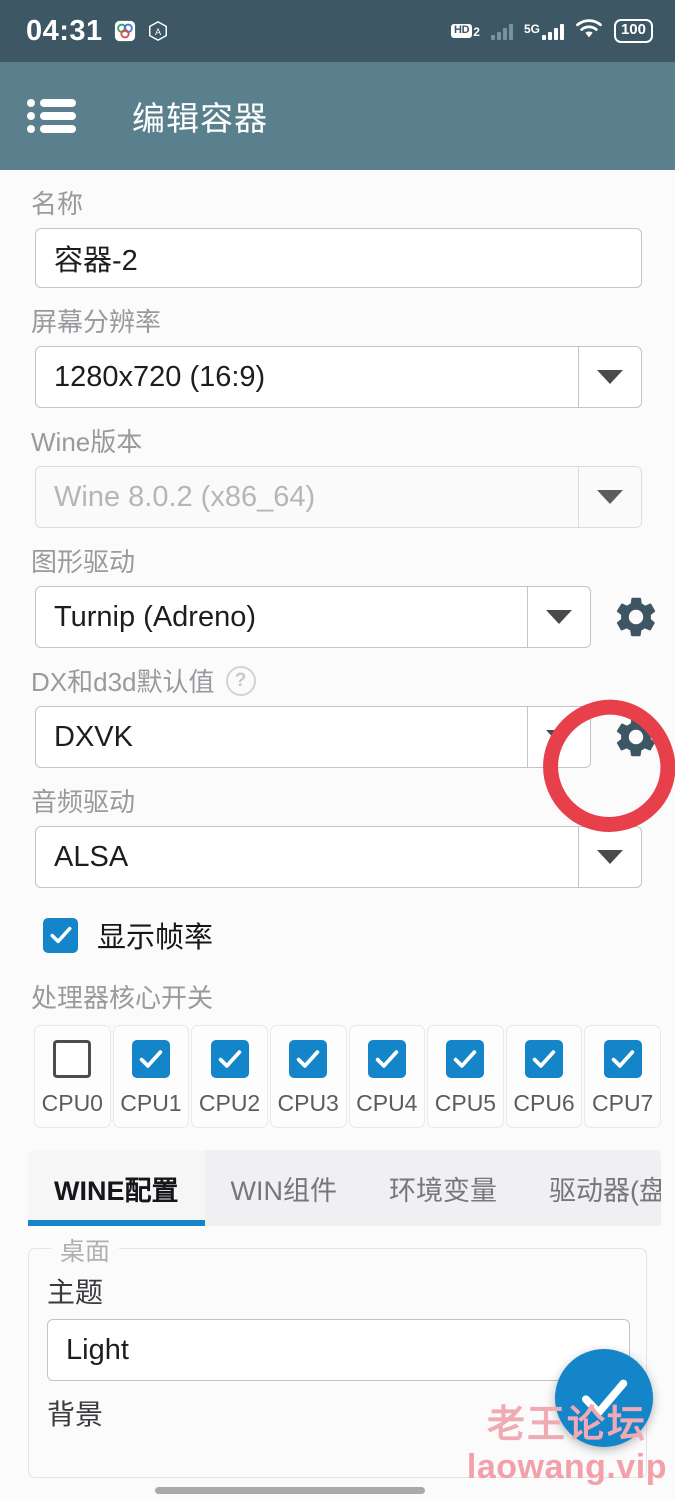 Image resolution: width=675 pixels, height=1500 pixels. Describe the element at coordinates (531, 29) in the screenshot. I see `network-type-label: 5G` at that location.